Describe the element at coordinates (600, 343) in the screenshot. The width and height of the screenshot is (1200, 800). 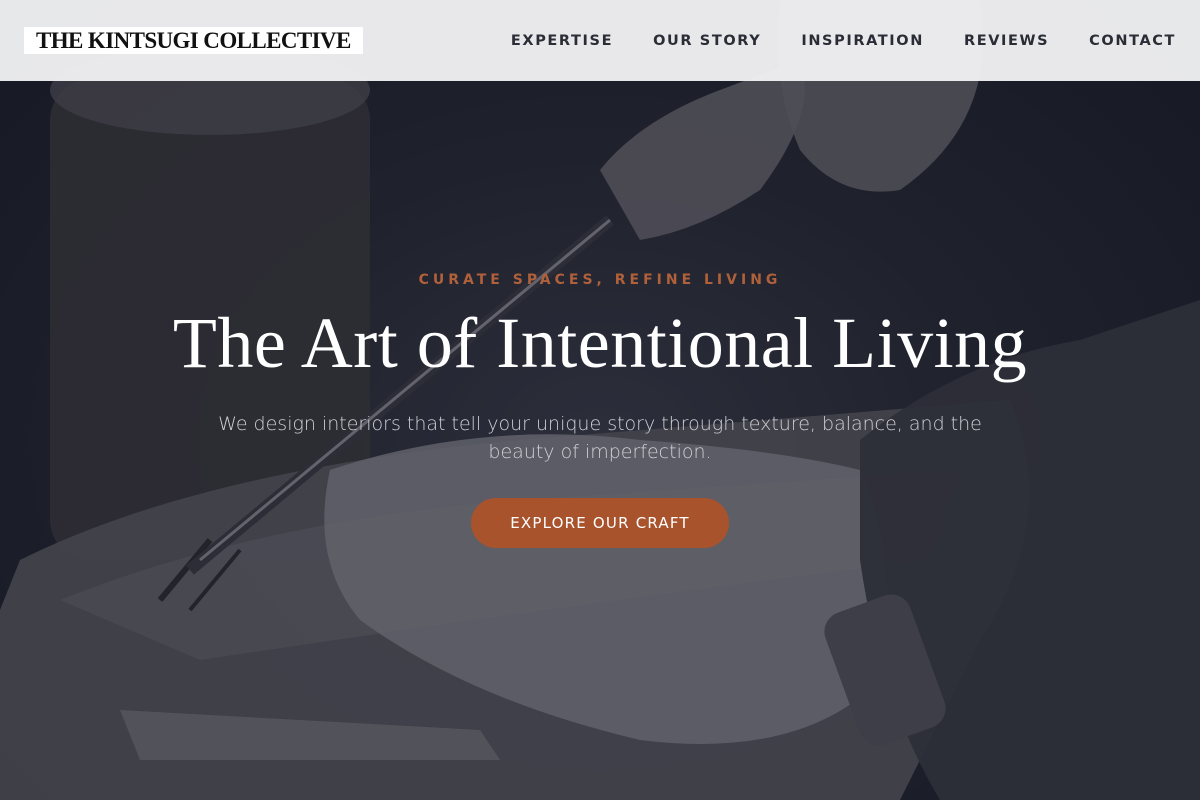
I see `hero-headline: The Art of Intentional Living` at that location.